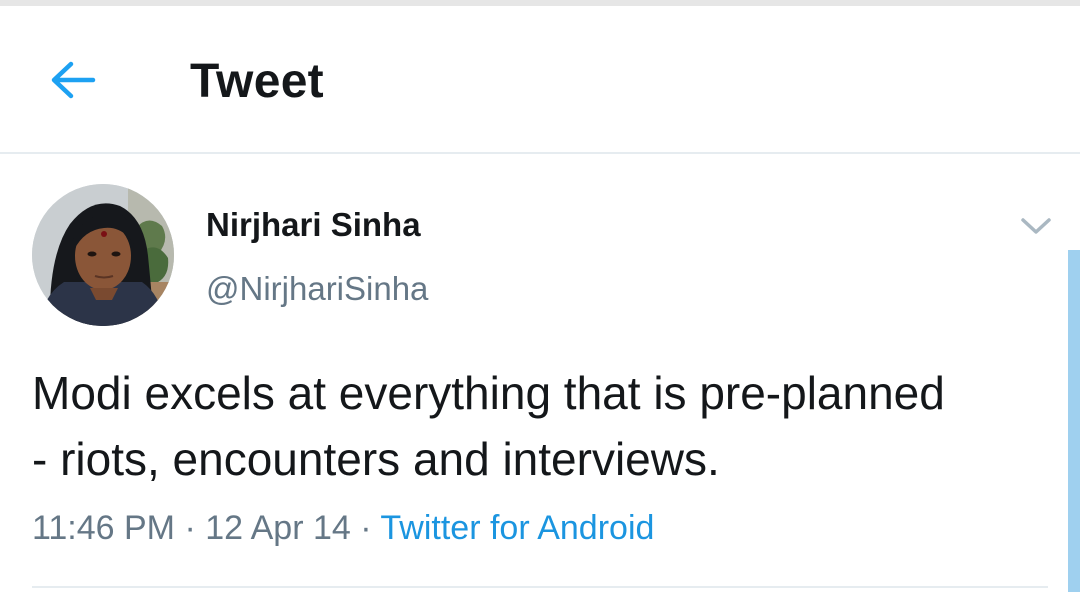 The width and height of the screenshot is (1080, 592). I want to click on divider, so click(540, 587).